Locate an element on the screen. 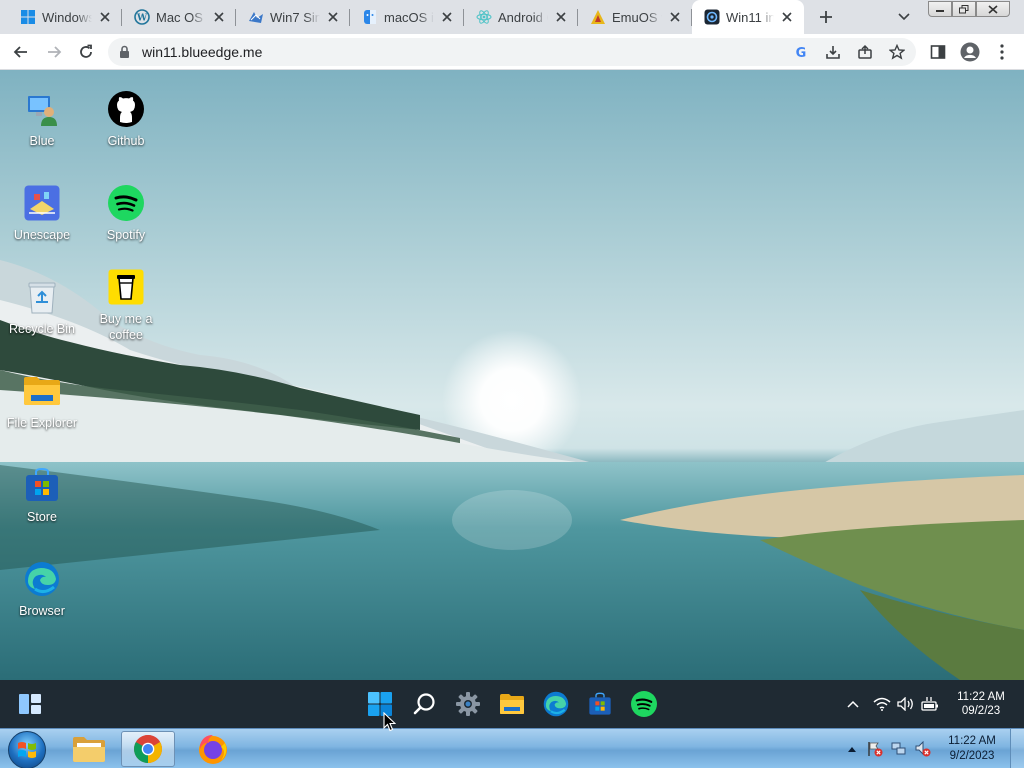 The height and width of the screenshot is (768, 1024). win7-network-status is located at coordinates (899, 749).